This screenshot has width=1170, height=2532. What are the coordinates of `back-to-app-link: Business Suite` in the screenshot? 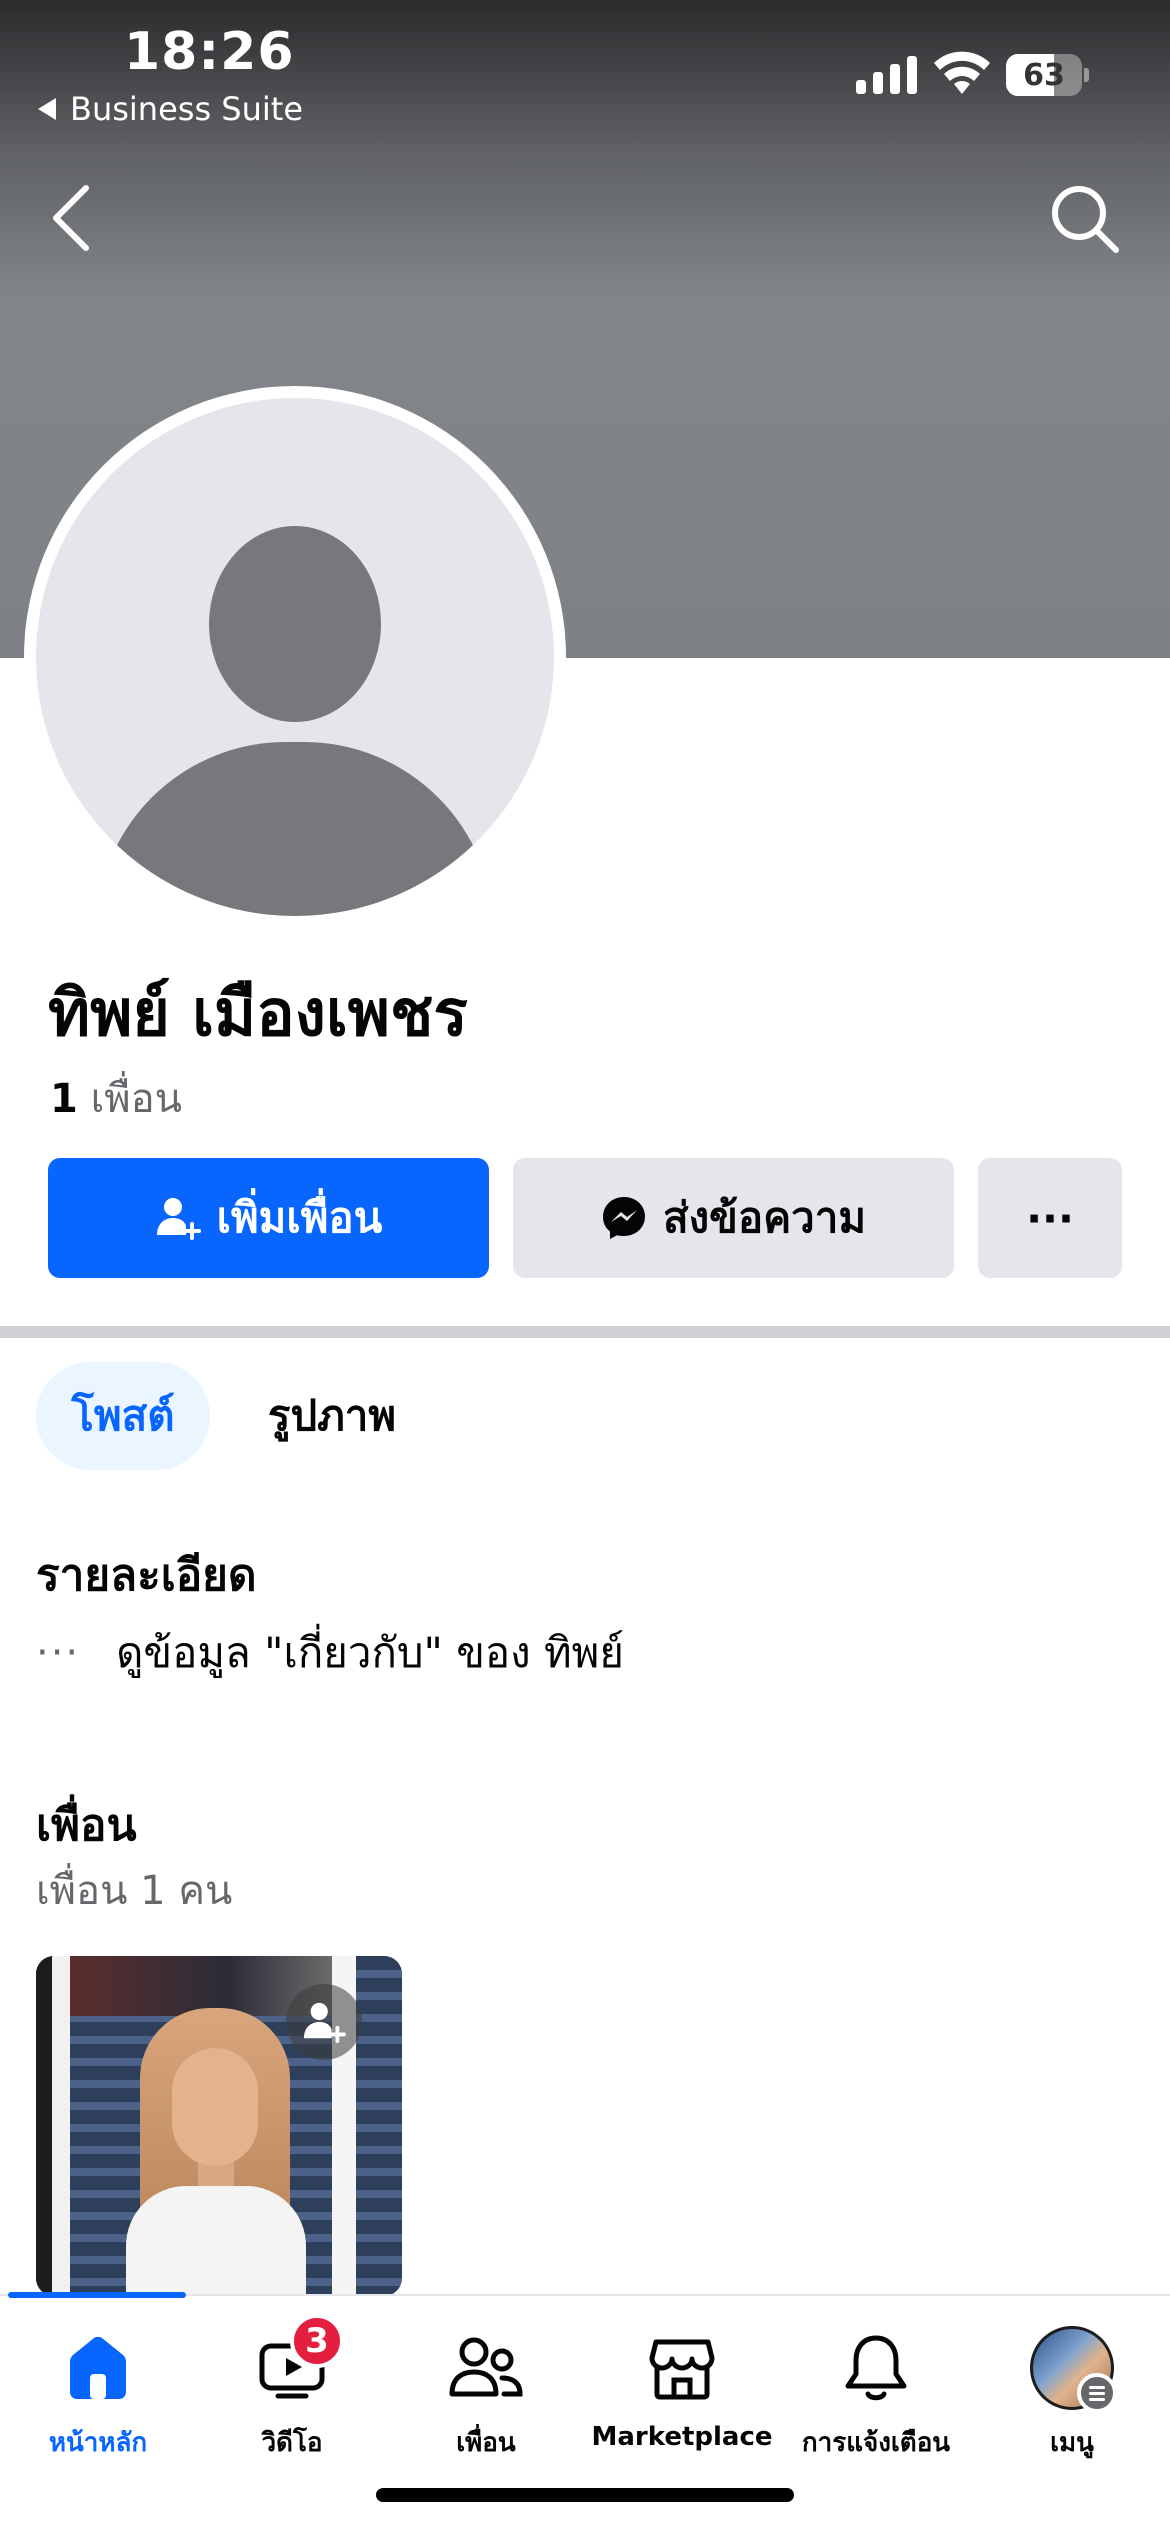 It's located at (170, 109).